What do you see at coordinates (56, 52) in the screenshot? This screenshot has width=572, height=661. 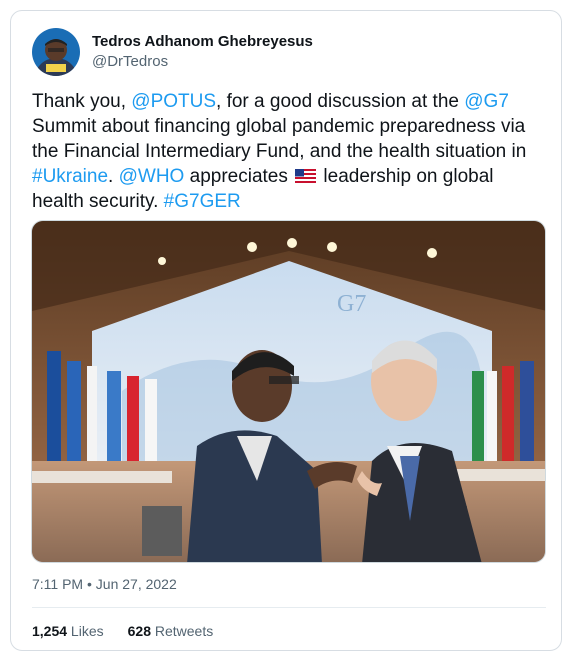 I see `avatar` at bounding box center [56, 52].